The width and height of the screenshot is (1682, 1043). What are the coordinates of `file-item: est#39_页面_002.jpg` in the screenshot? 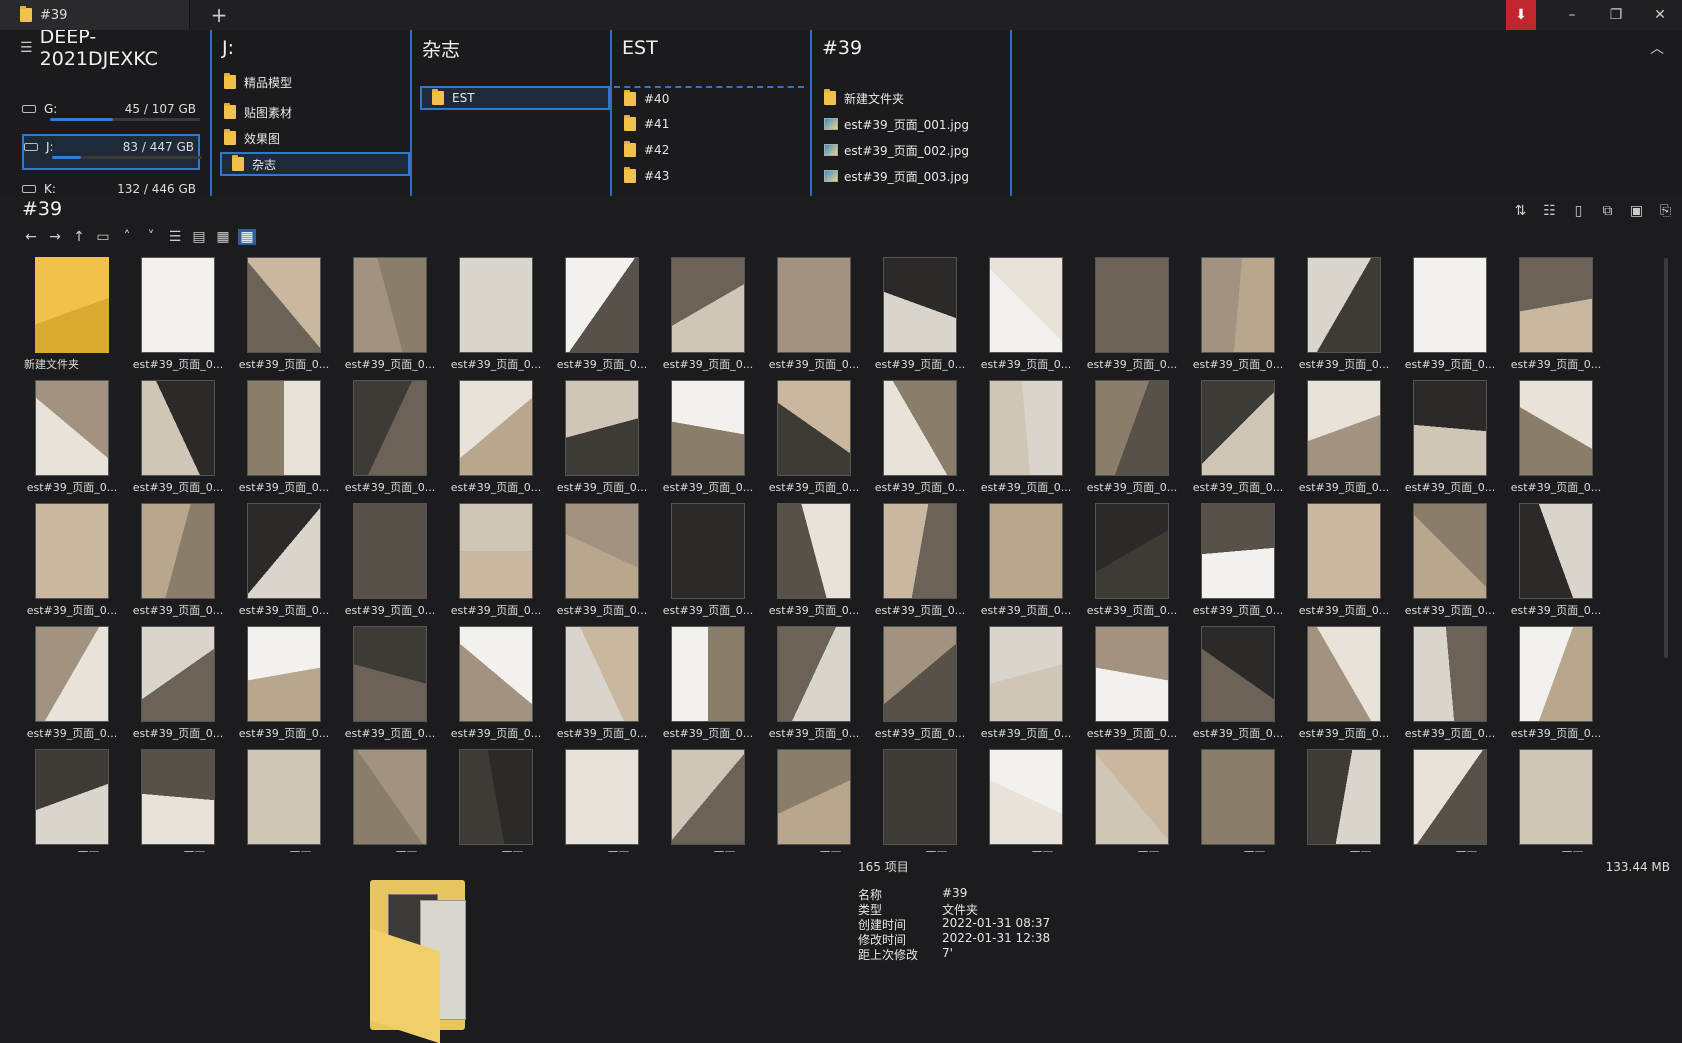 It's located at (891, 150).